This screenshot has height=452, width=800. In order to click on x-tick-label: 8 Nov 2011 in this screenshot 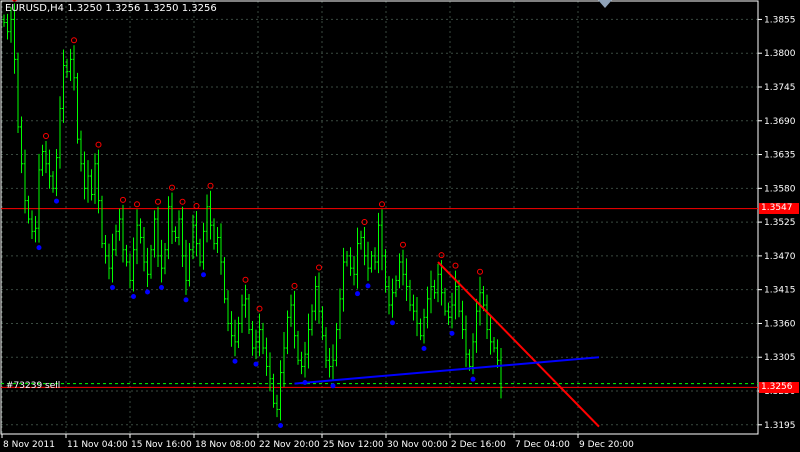, I will do `click(29, 445)`.